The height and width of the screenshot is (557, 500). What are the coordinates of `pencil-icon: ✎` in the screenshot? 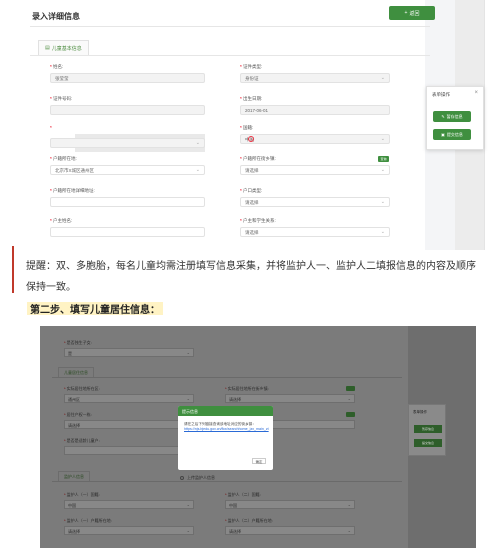 It's located at (443, 116).